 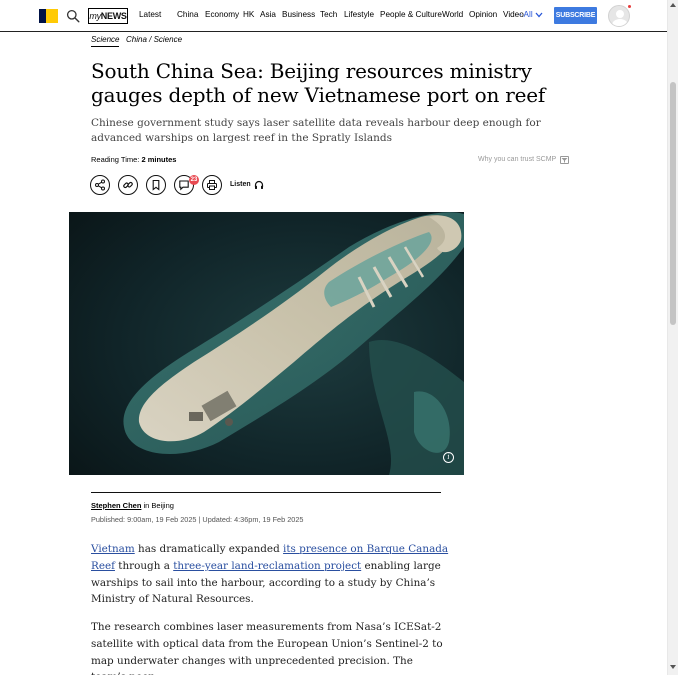 I want to click on share-icon, so click(x=100, y=185).